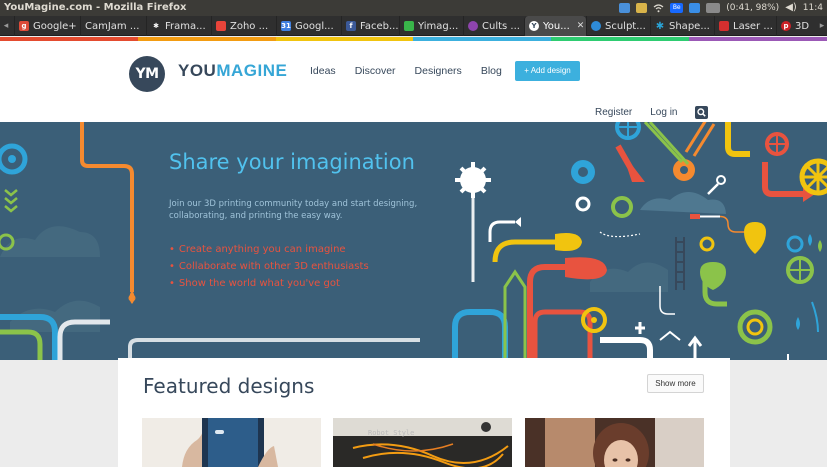  I want to click on mail-icon, so click(695, 8).